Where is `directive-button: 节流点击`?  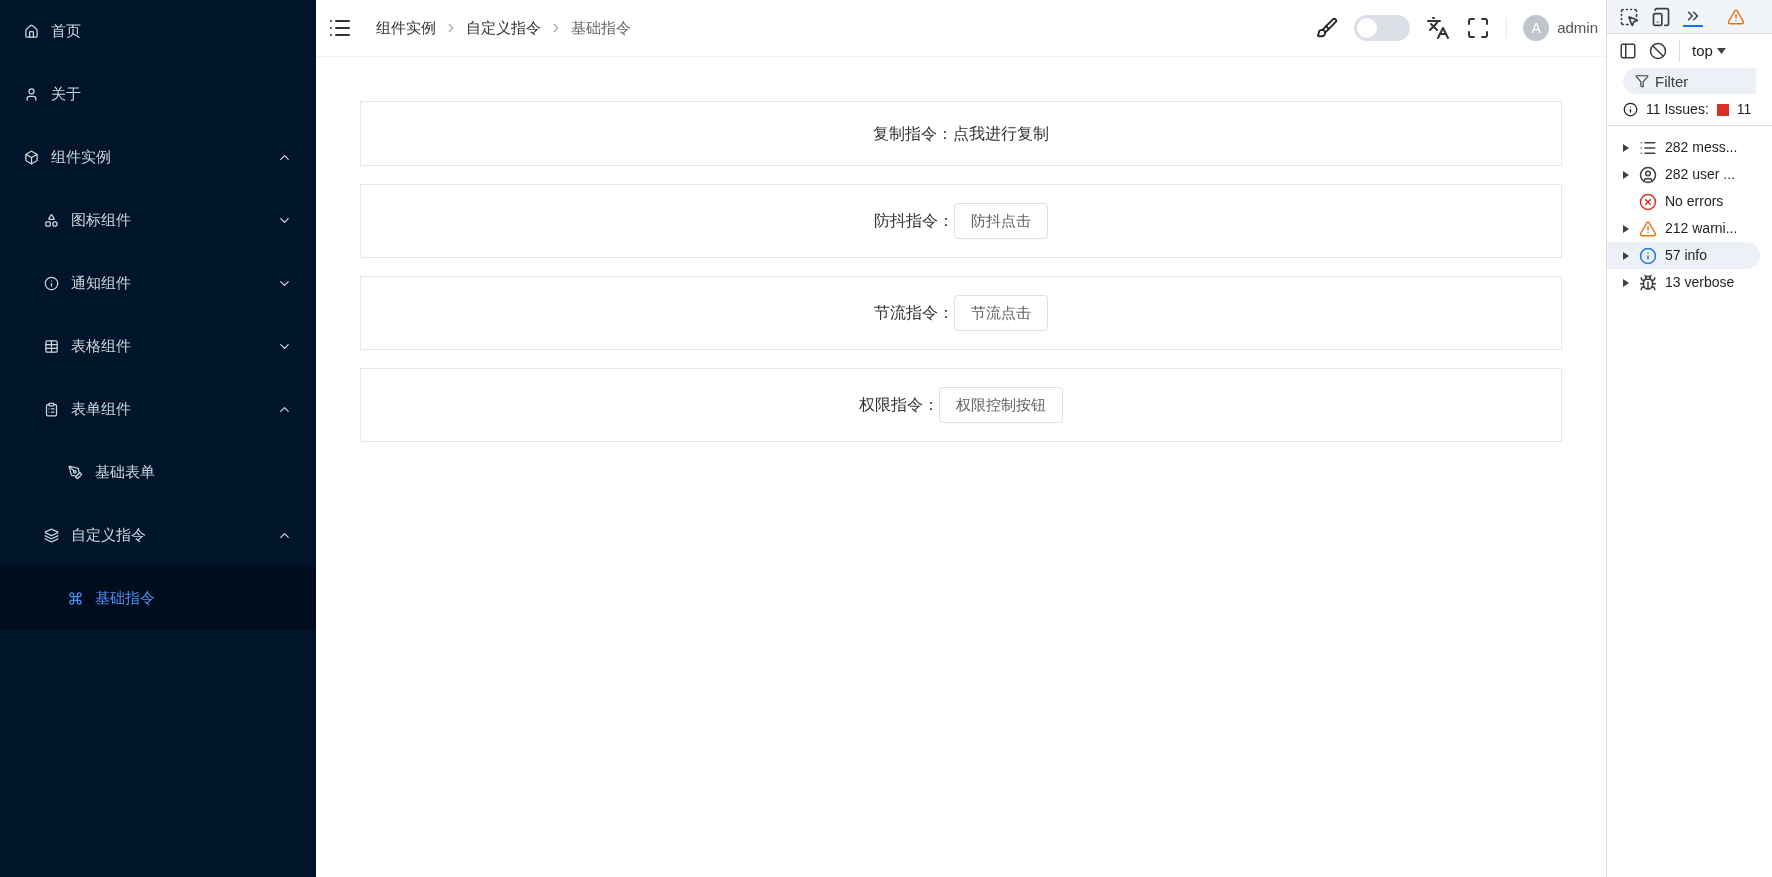
directive-button: 节流点击 is located at coordinates (1001, 313).